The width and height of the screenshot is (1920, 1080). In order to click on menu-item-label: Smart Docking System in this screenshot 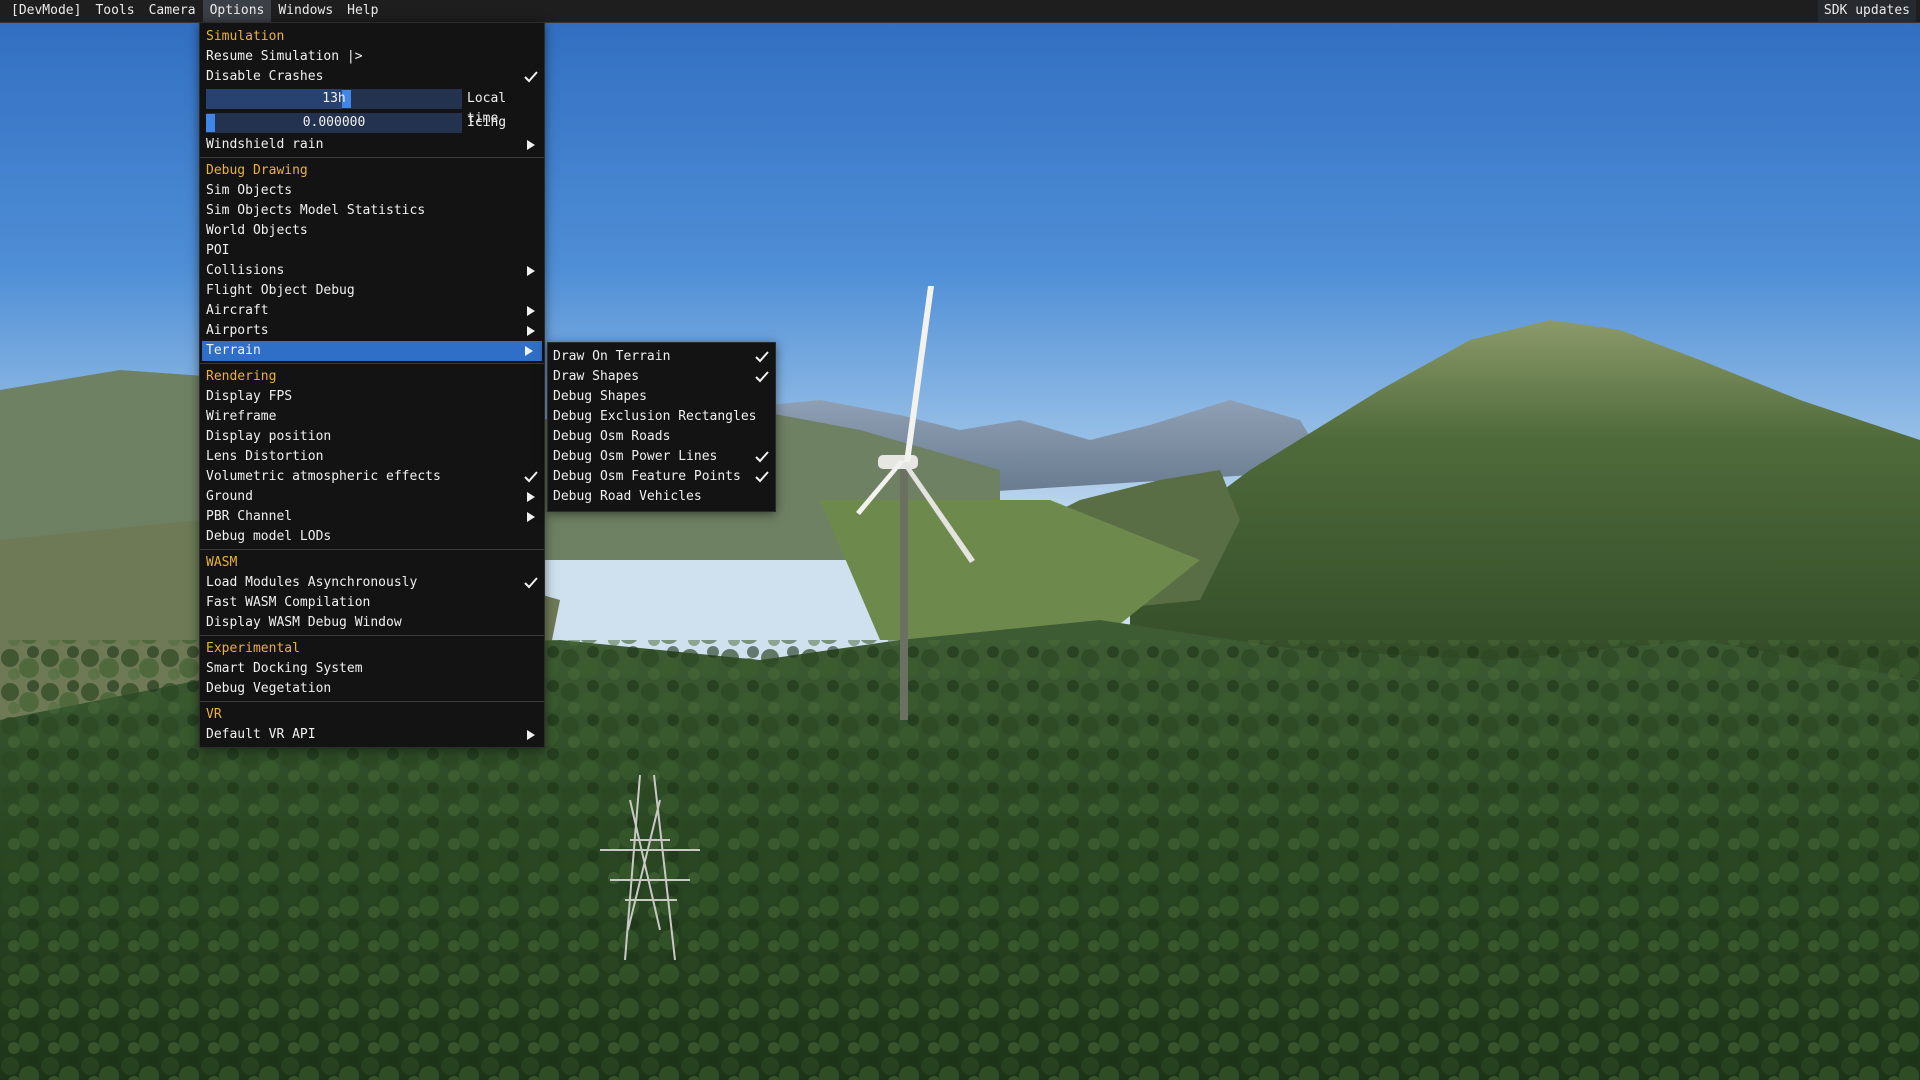, I will do `click(284, 668)`.